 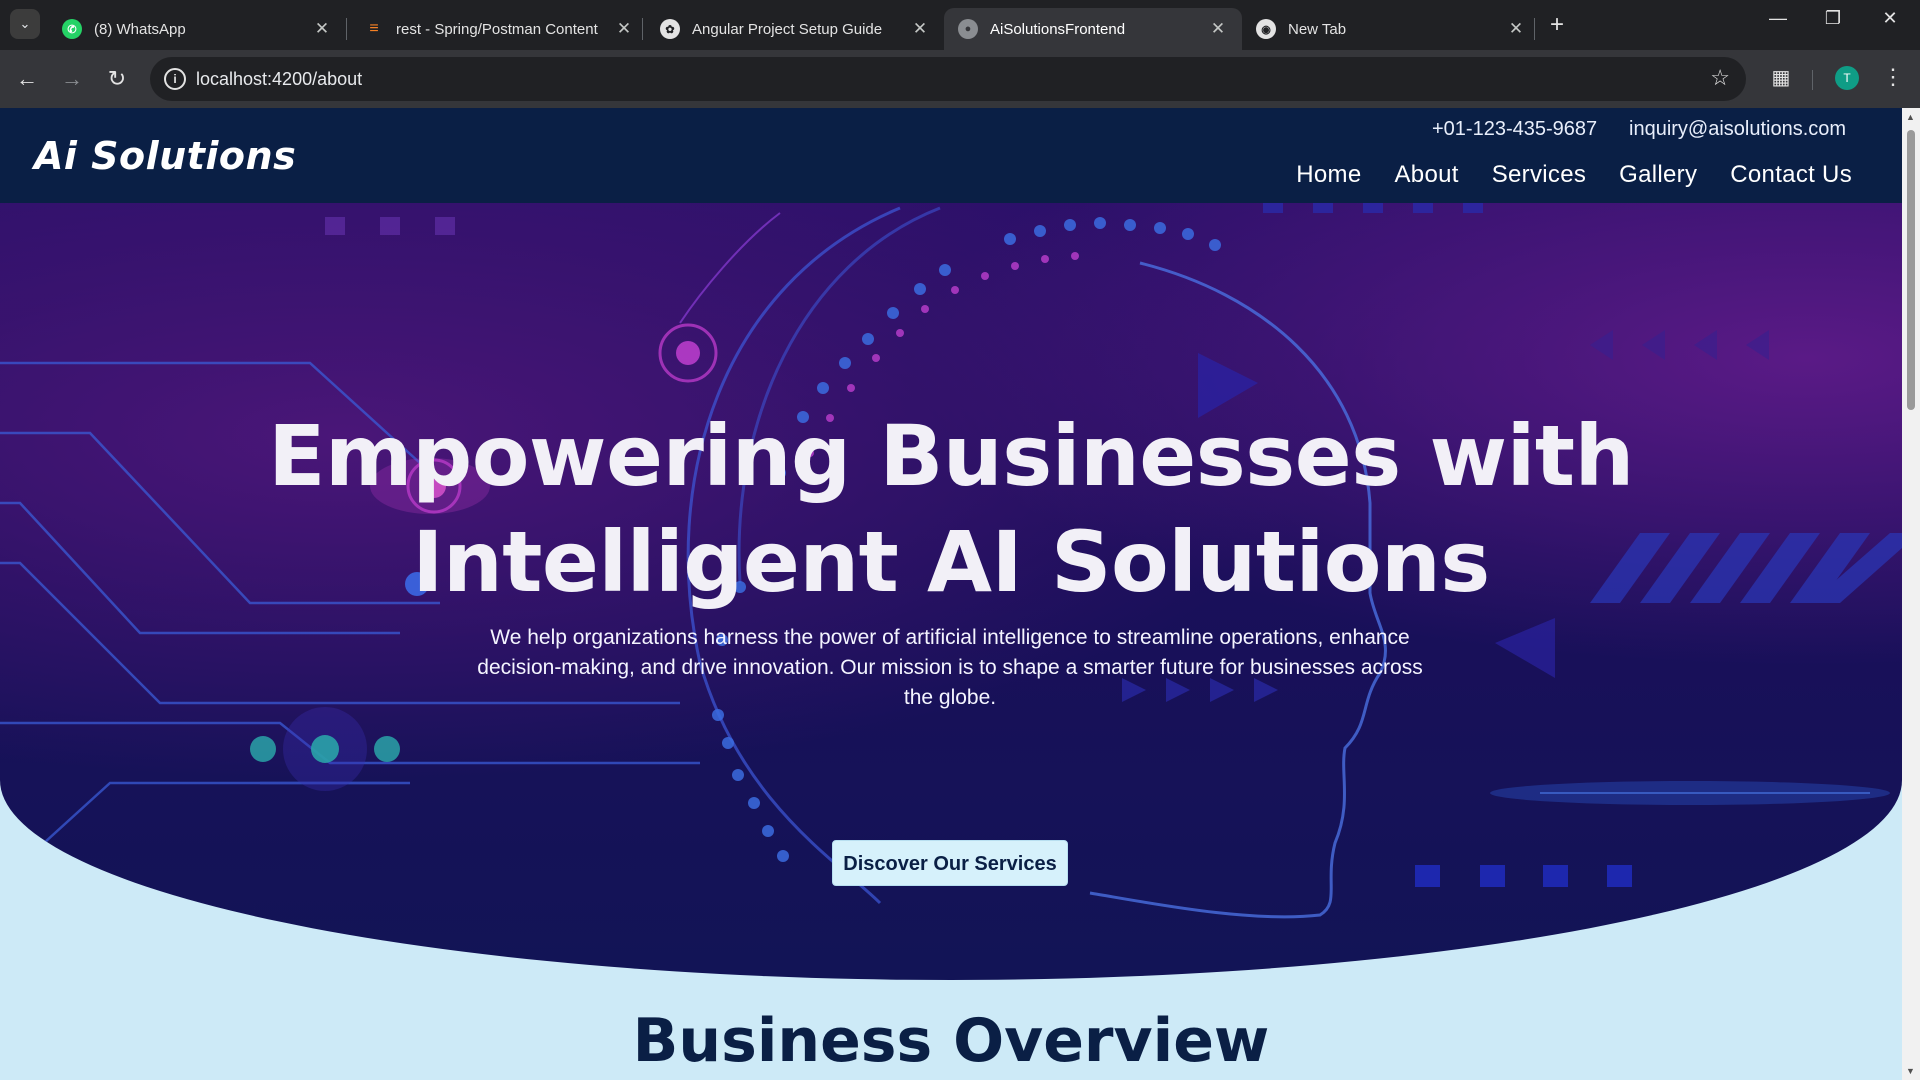 I want to click on nav-gallery: Gallery, so click(x=1658, y=175).